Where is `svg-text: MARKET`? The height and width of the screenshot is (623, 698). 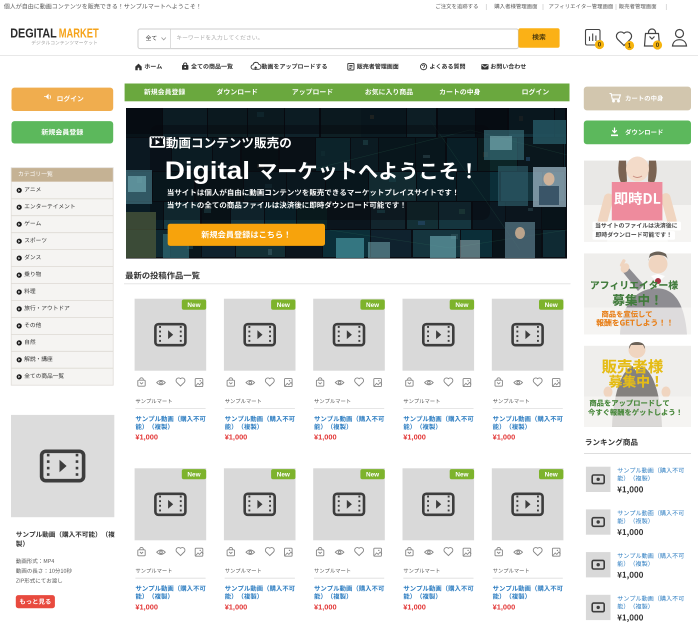 svg-text: MARKET is located at coordinates (79, 32).